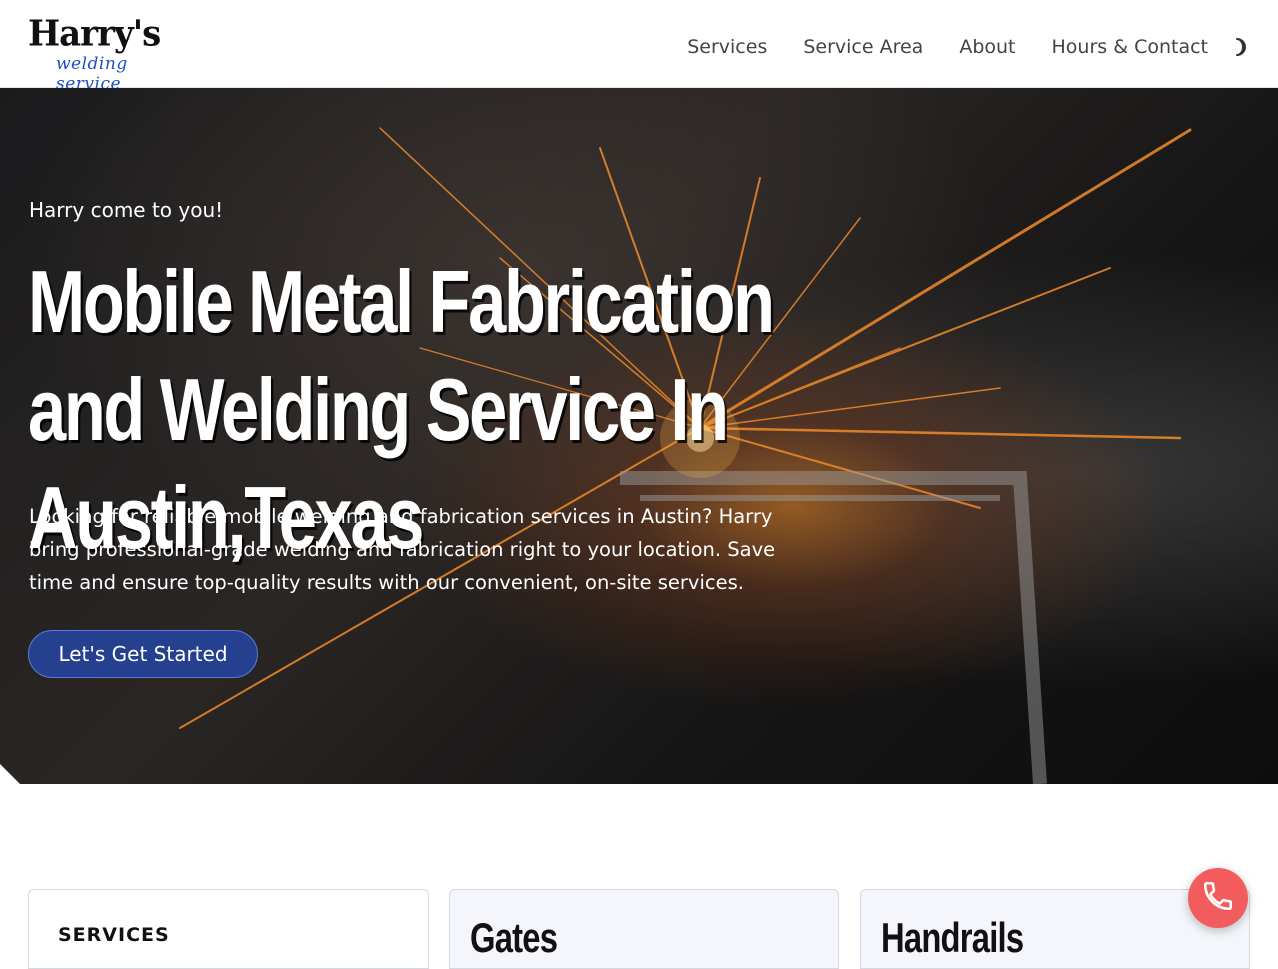 The width and height of the screenshot is (1278, 969). Describe the element at coordinates (126, 210) in the screenshot. I see `hero-eyebrow: Harry come to you!` at that location.